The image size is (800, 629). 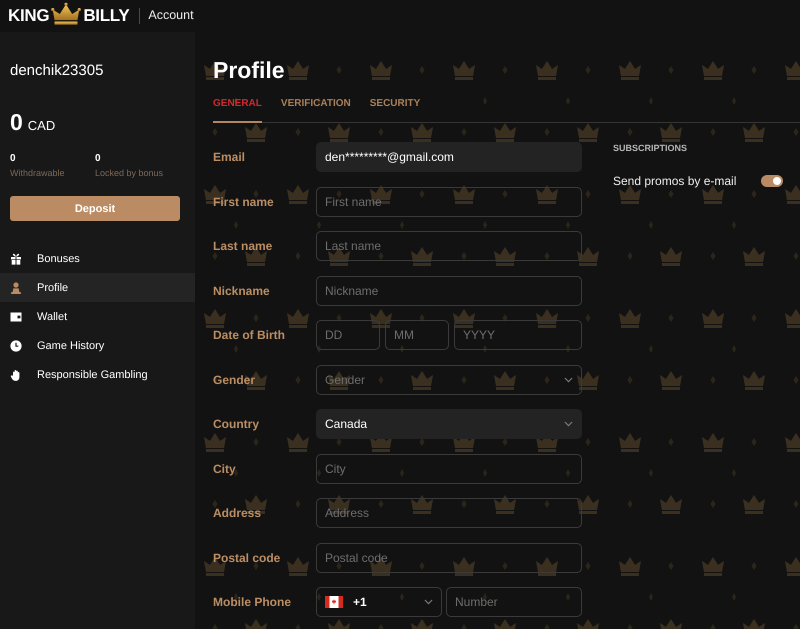 What do you see at coordinates (518, 335) in the screenshot?
I see `input-field: YYYY` at bounding box center [518, 335].